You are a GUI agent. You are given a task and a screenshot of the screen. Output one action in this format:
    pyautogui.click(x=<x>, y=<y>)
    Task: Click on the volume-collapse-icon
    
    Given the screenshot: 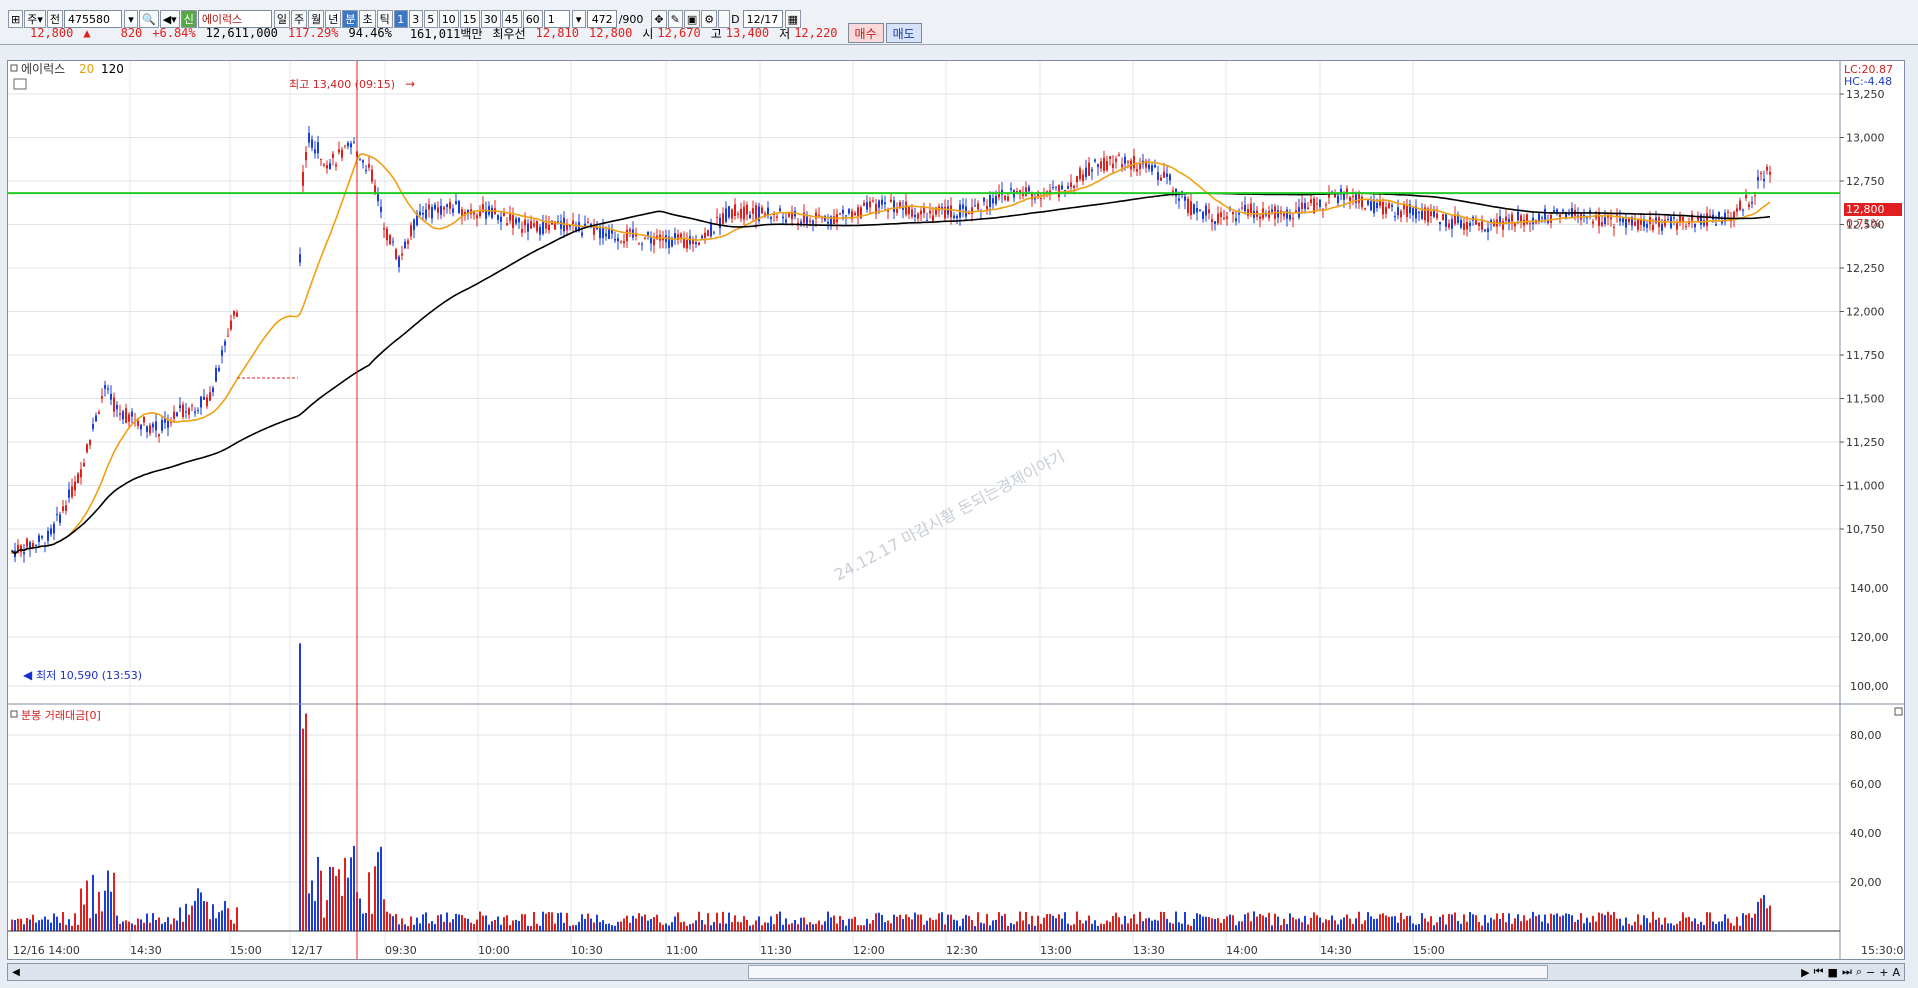 What is the action you would take?
    pyautogui.click(x=14, y=714)
    